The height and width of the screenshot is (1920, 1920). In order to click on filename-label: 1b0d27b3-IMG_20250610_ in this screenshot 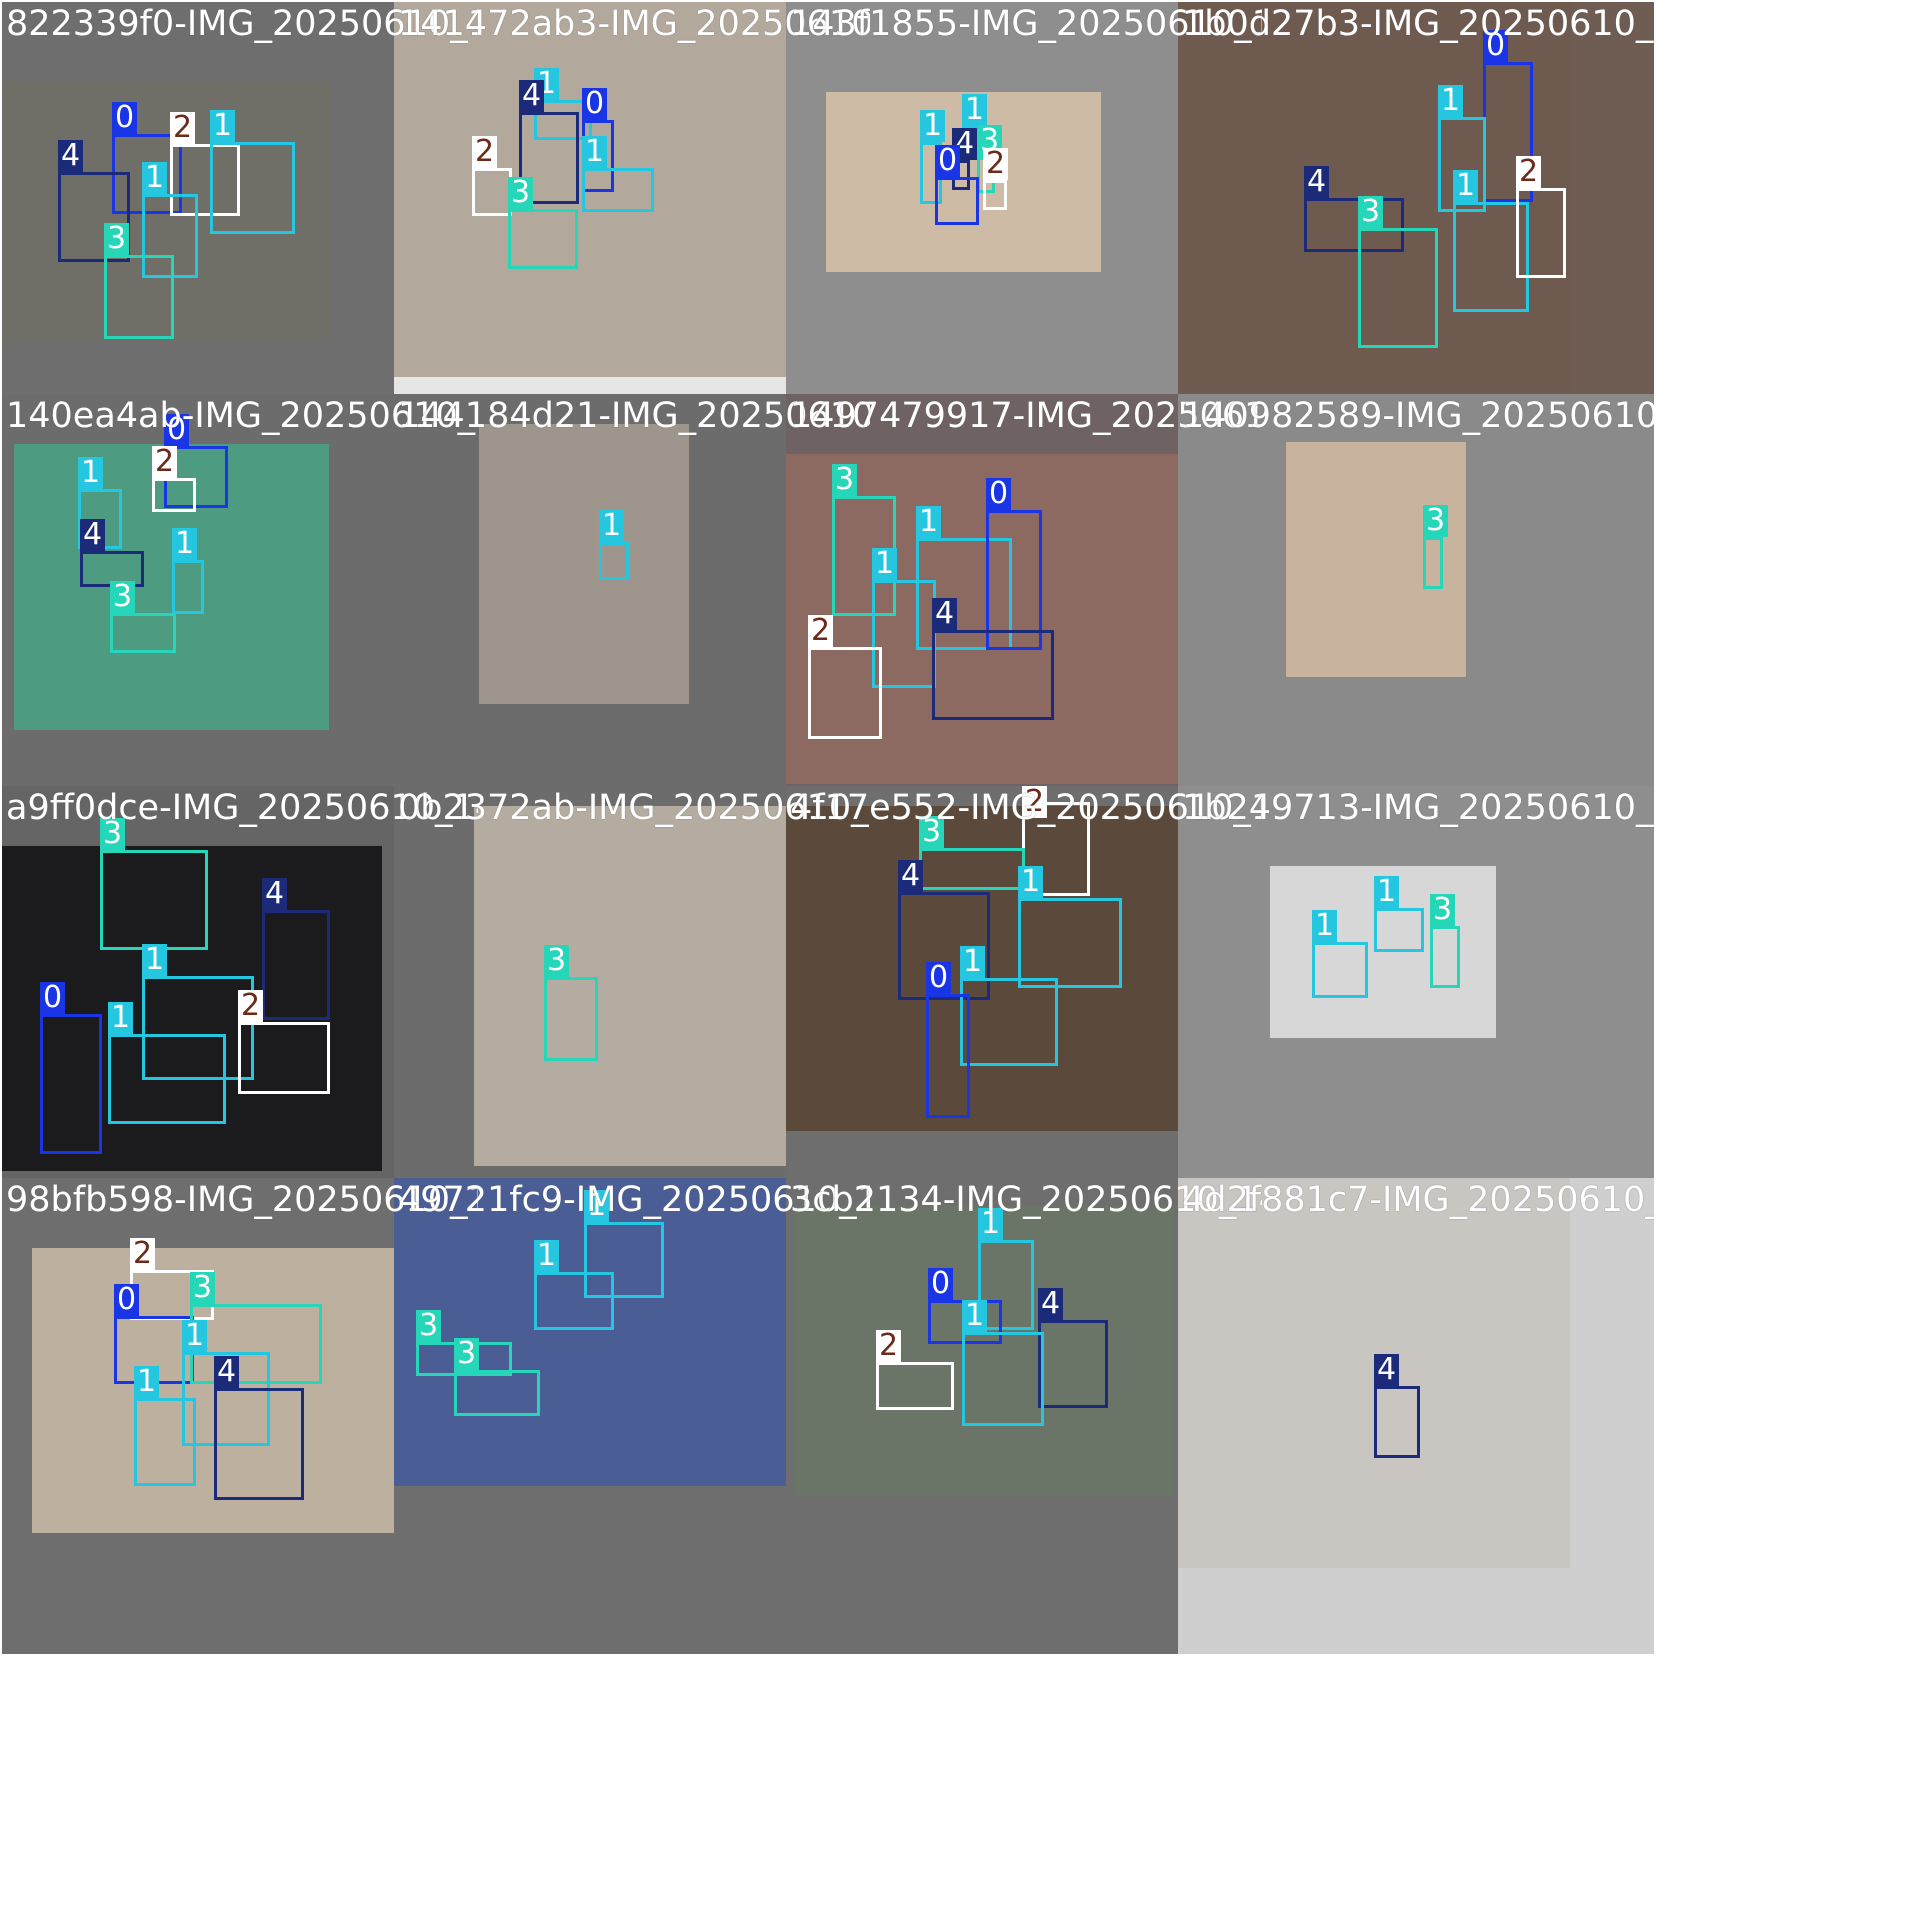, I will do `click(1418, 24)`.